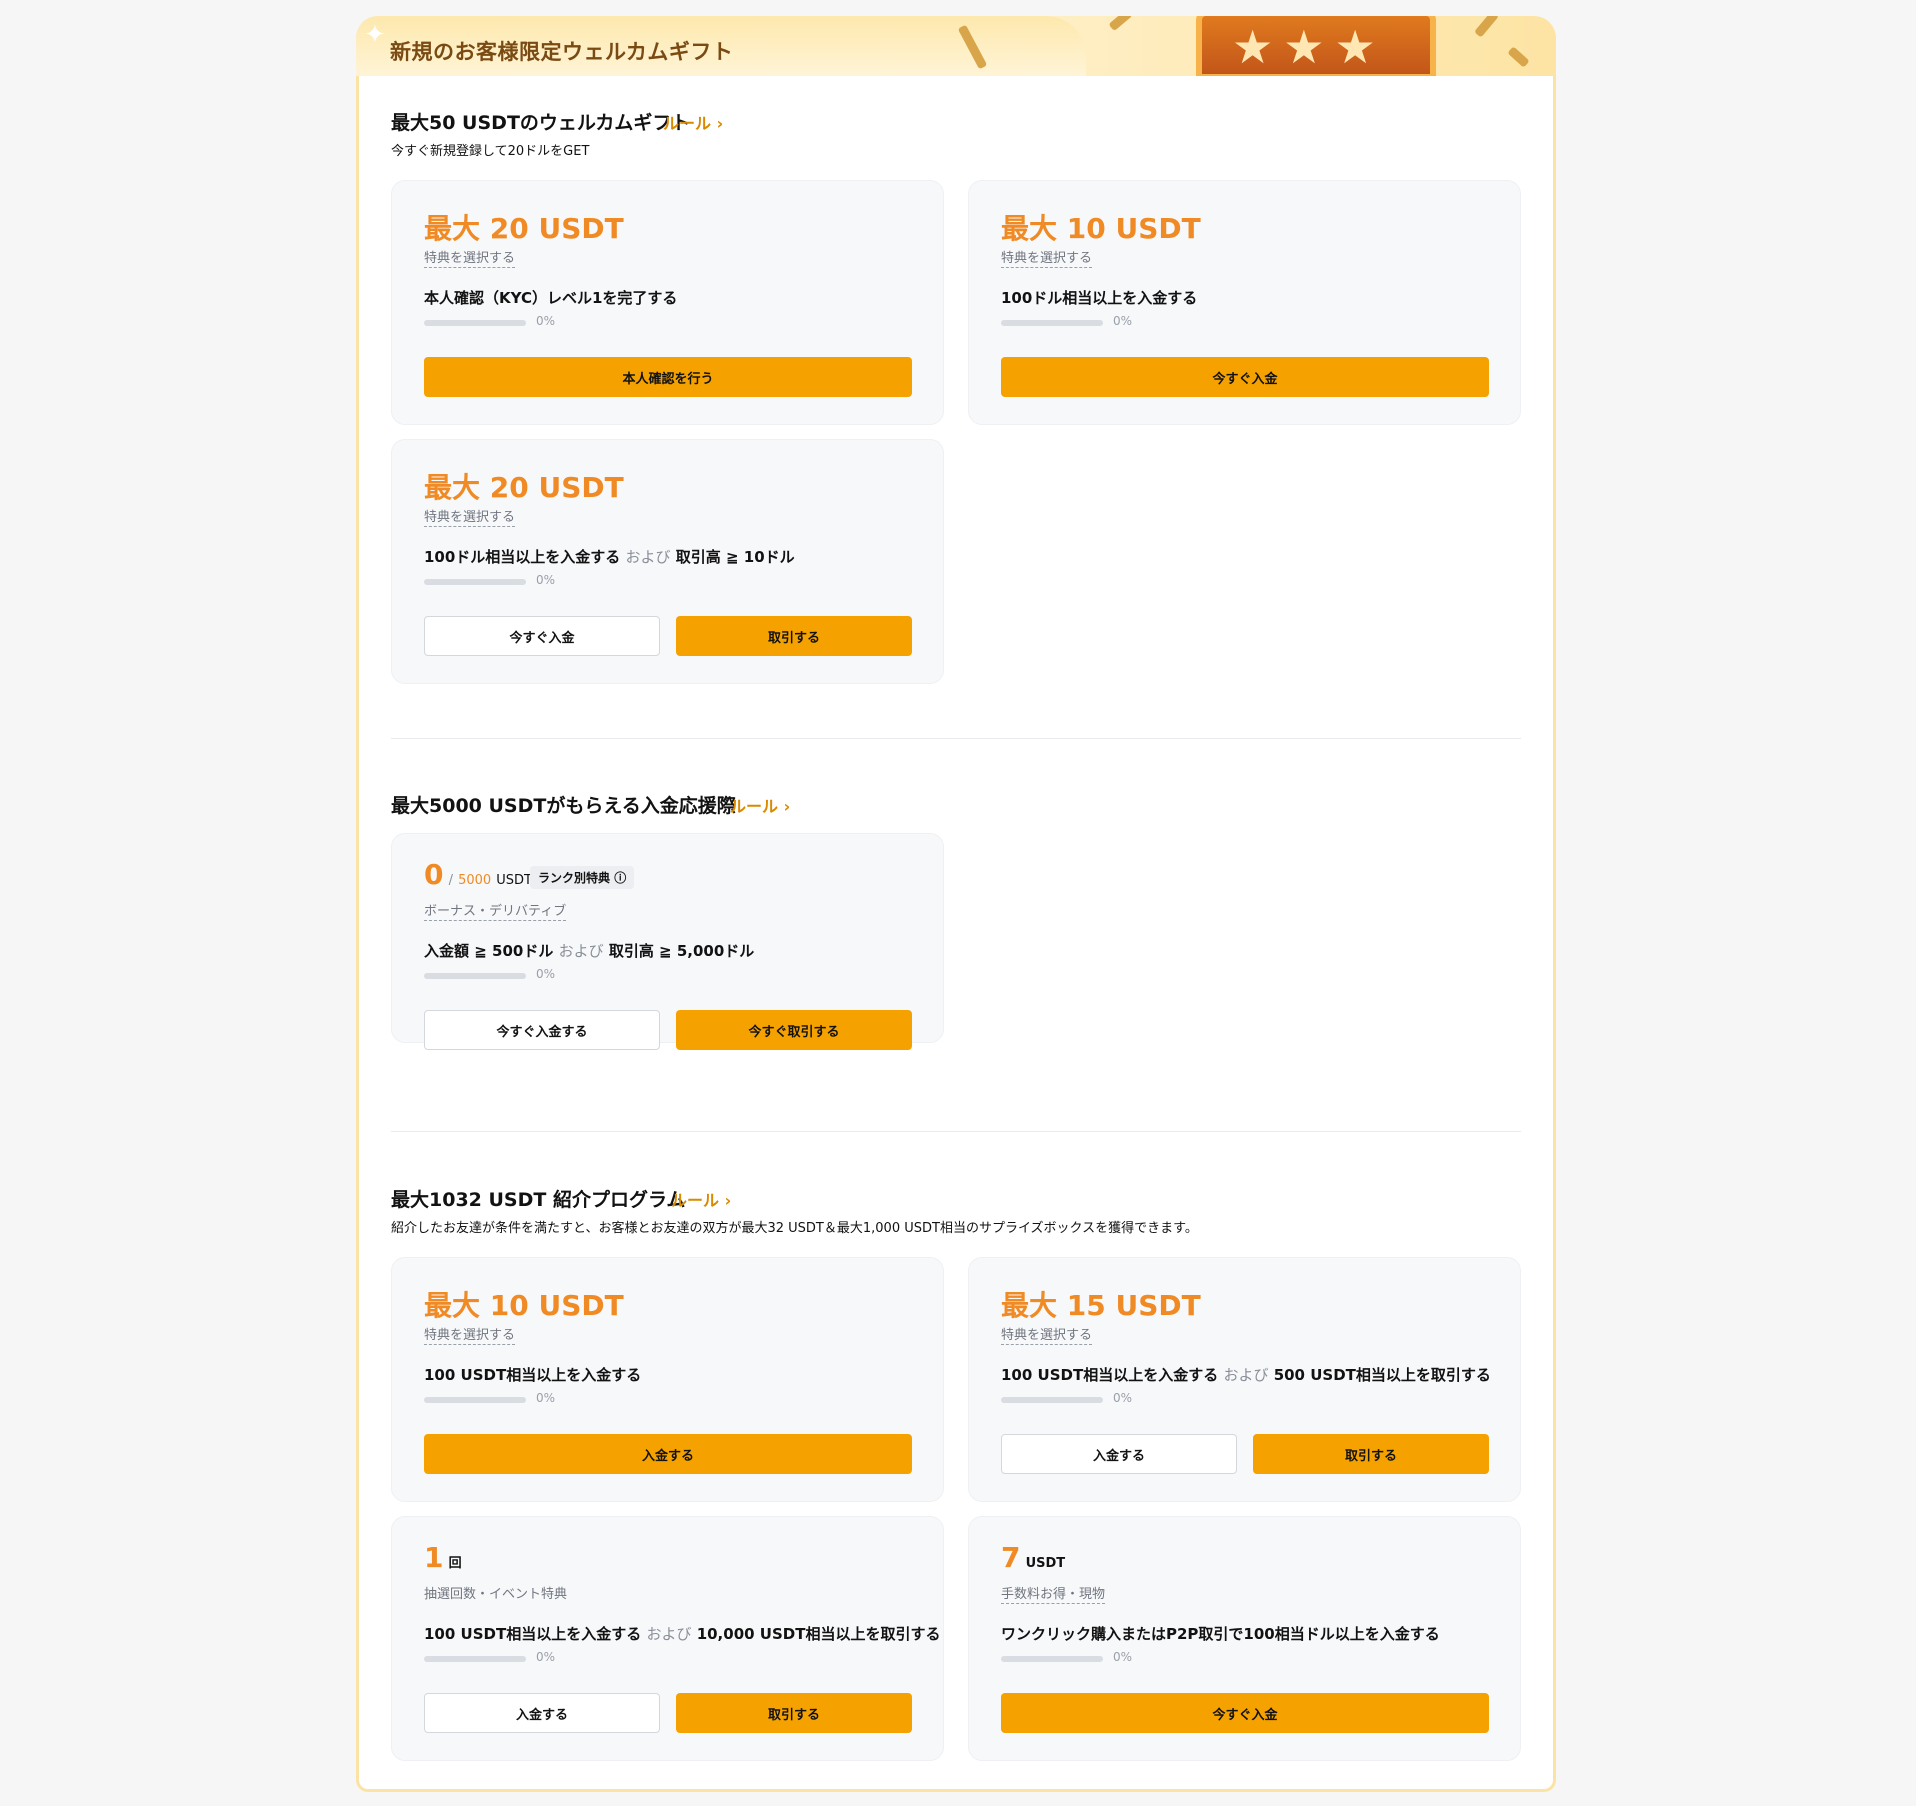 Image resolution: width=1916 pixels, height=1806 pixels. Describe the element at coordinates (489, 951) in the screenshot. I see `task-part: 入金額 ≧ 500ドル` at that location.